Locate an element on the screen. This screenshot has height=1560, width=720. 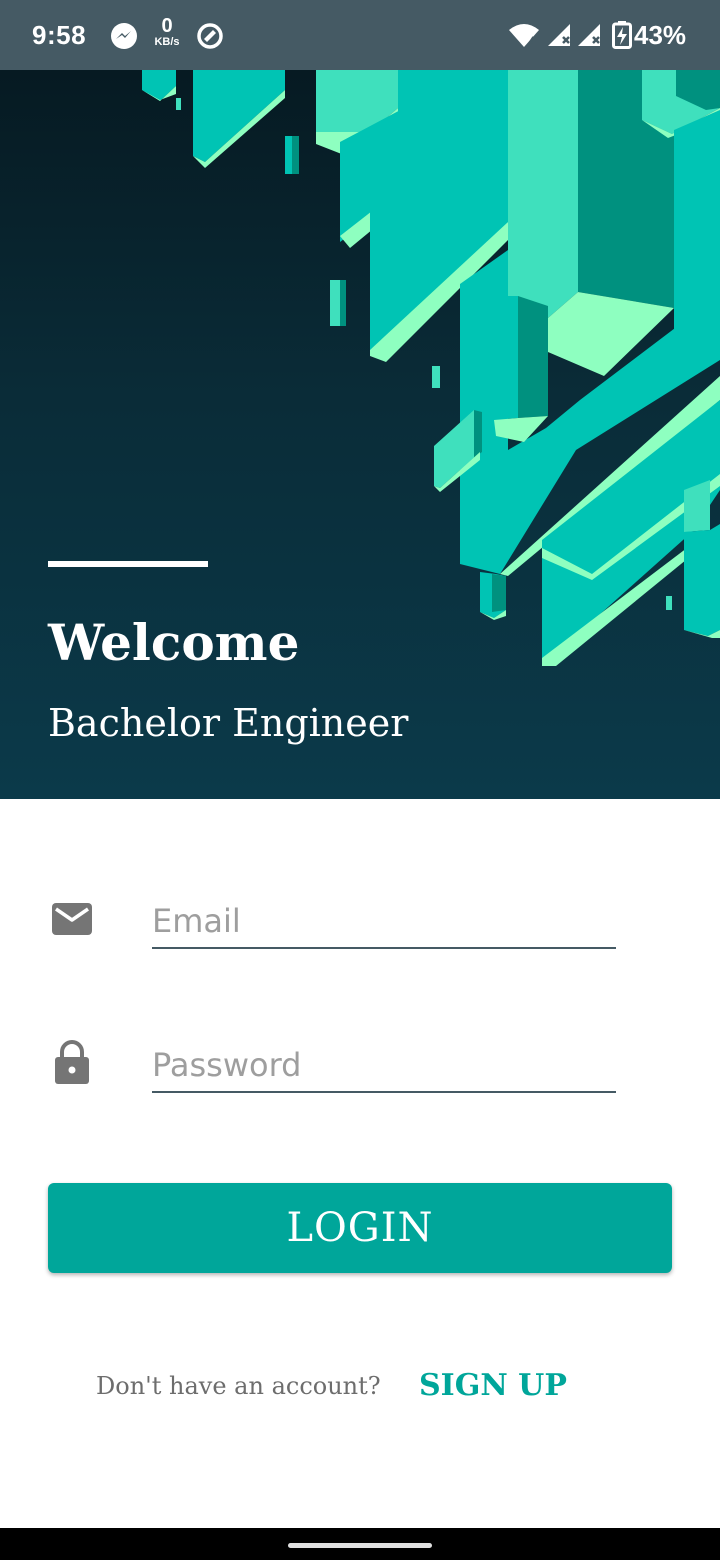
status-bar: 9:58 0 KB/s 4 43% is located at coordinates (360, 35).